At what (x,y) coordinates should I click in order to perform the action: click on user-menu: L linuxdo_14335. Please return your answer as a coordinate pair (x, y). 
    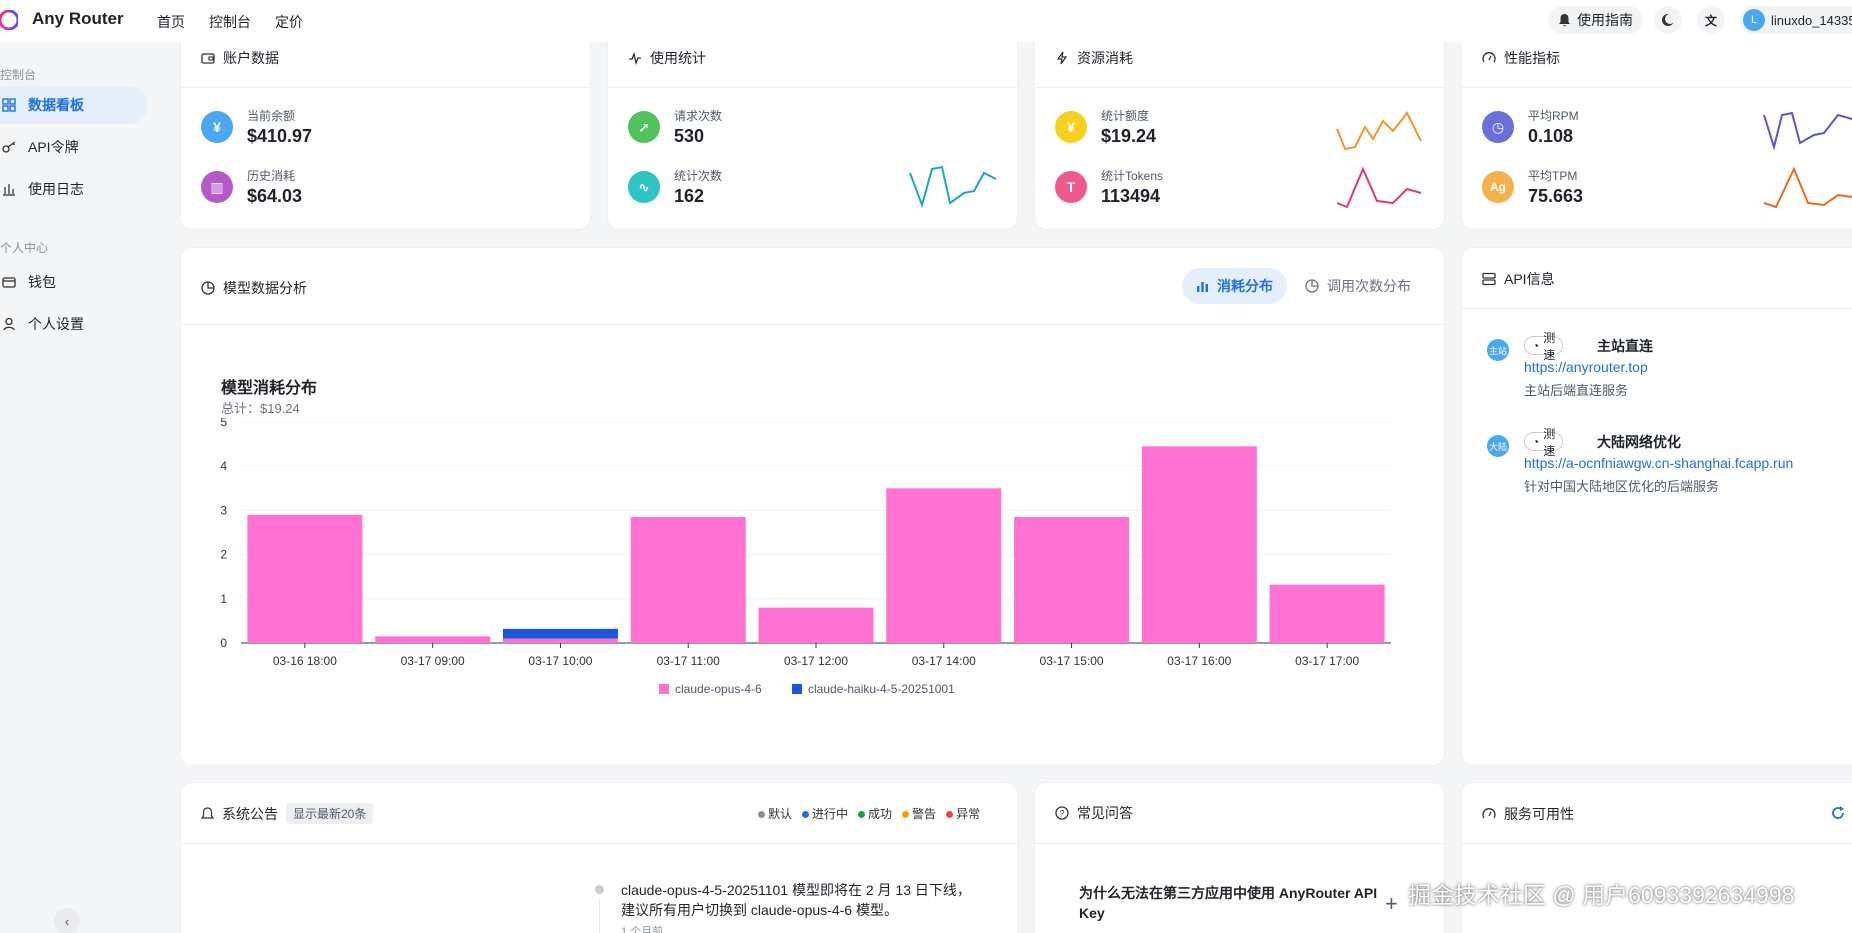
    Looking at the image, I should click on (1796, 20).